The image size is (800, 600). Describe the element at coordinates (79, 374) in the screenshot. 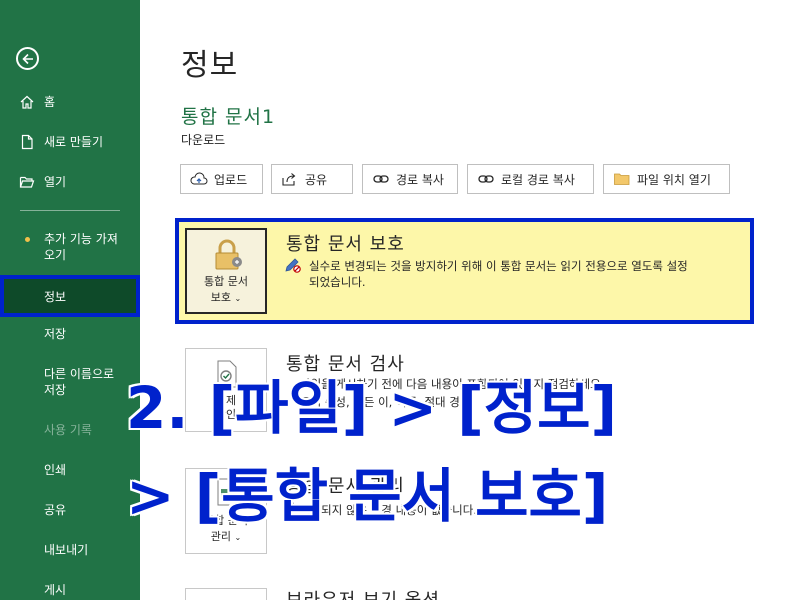

I see `sidebar-item-label: 다른 이름으로` at that location.